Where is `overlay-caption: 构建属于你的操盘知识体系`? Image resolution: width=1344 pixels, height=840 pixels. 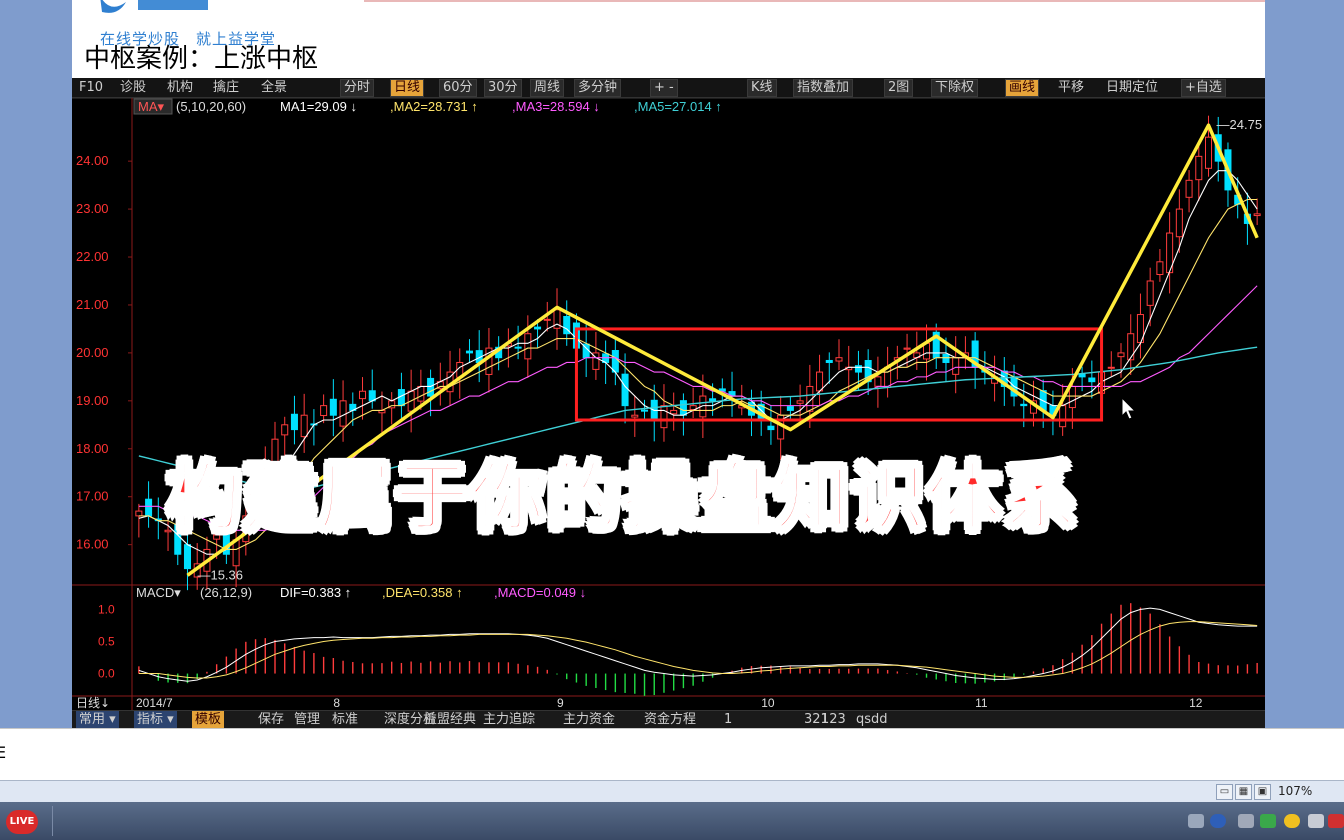
overlay-caption: 构建属于你的操盘知识体系 is located at coordinates (686, 493).